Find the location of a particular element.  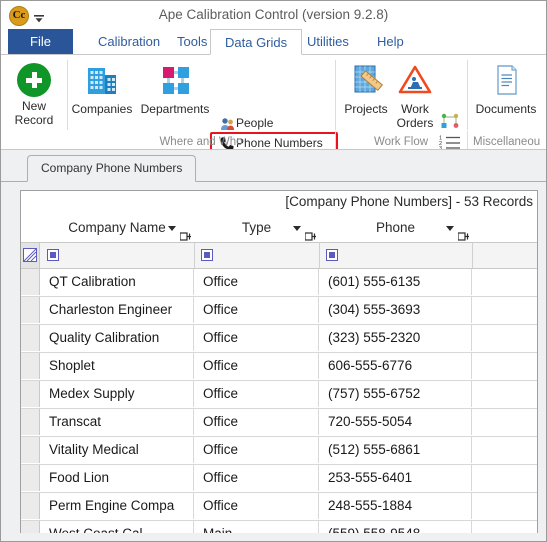

cell-company-name: Transcat is located at coordinates (117, 422).